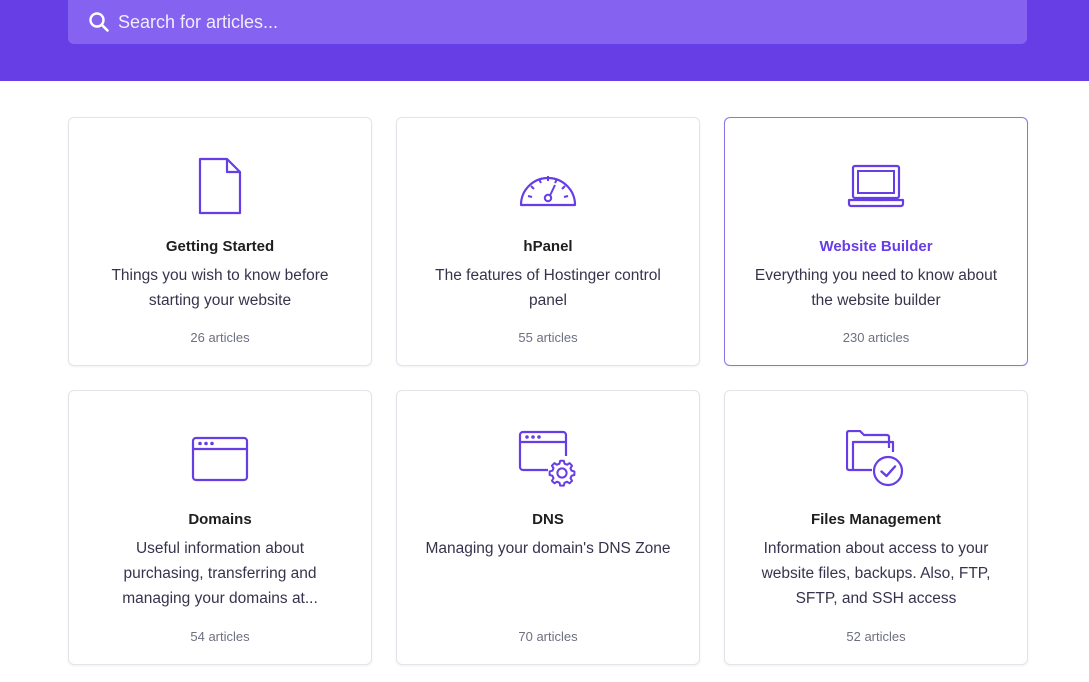 The height and width of the screenshot is (682, 1089). Describe the element at coordinates (548, 337) in the screenshot. I see `article-count: 55 articles` at that location.